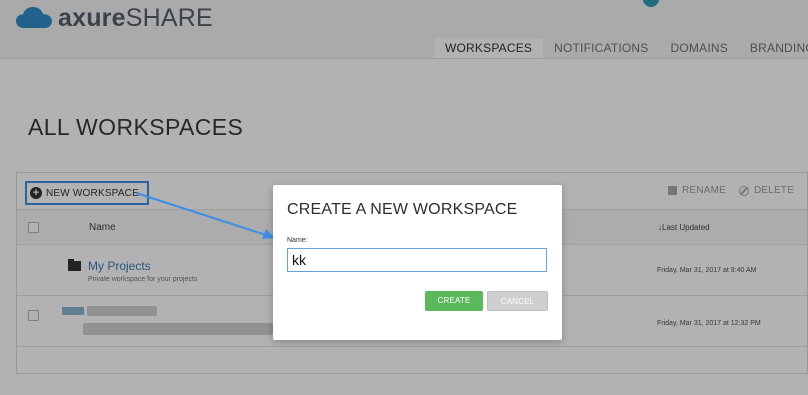  I want to click on cancel-button: CANCEL, so click(517, 301).